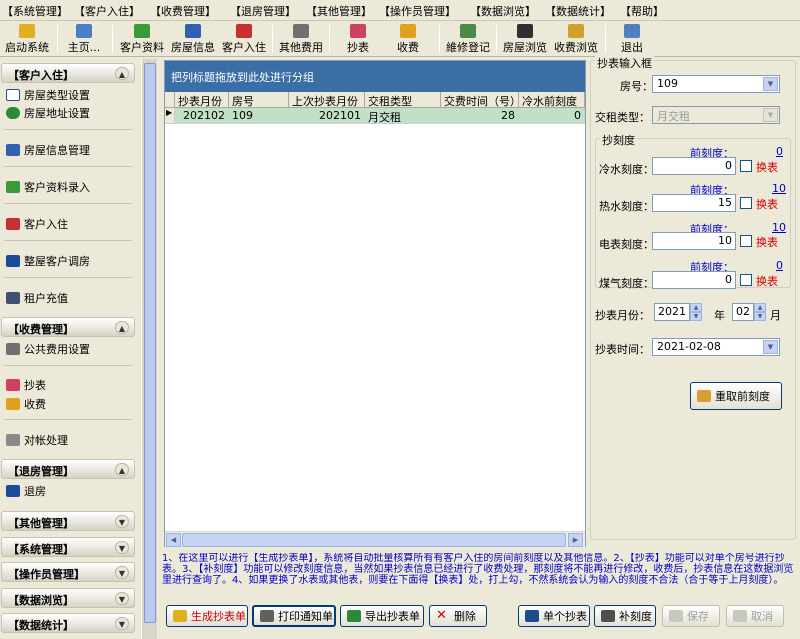  Describe the element at coordinates (26, 404) in the screenshot. I see `sidebar-item-charge: 收费` at that location.